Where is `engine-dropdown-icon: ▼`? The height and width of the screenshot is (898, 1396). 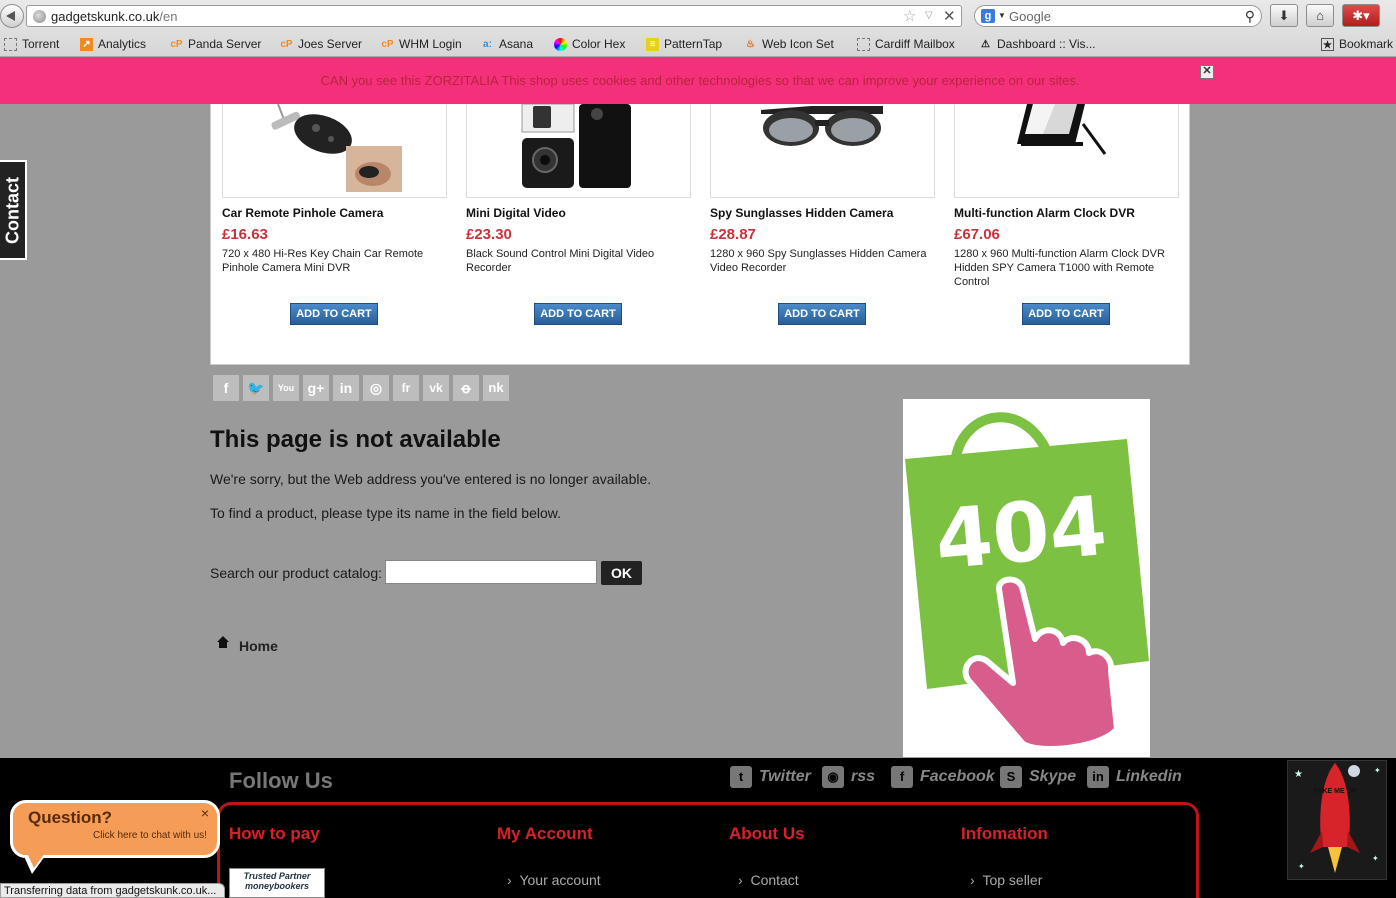
engine-dropdown-icon: ▼ is located at coordinates (1002, 15).